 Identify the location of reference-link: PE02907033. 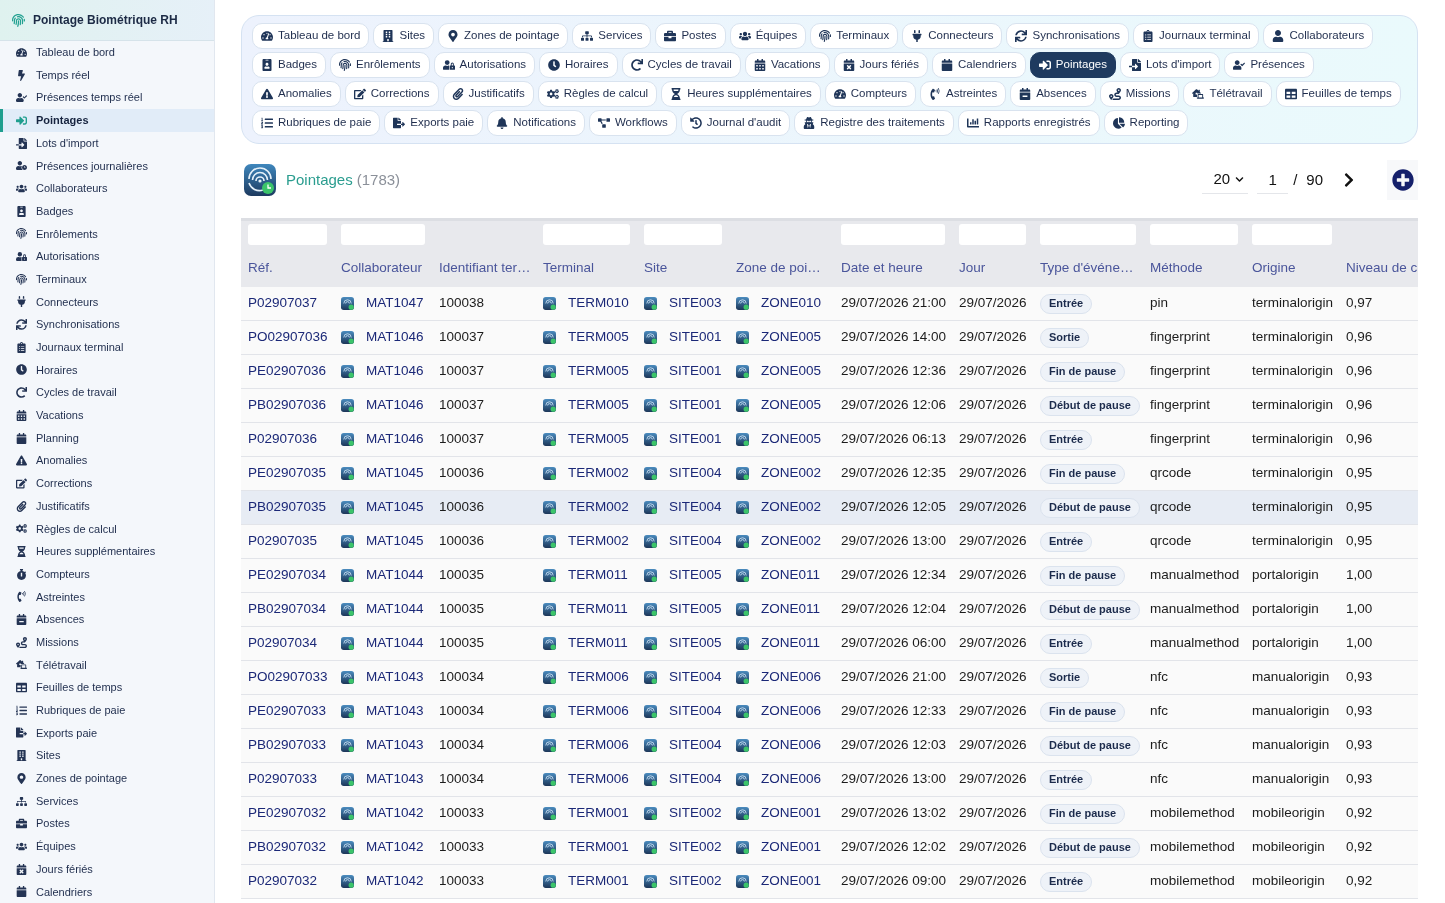
(287, 711).